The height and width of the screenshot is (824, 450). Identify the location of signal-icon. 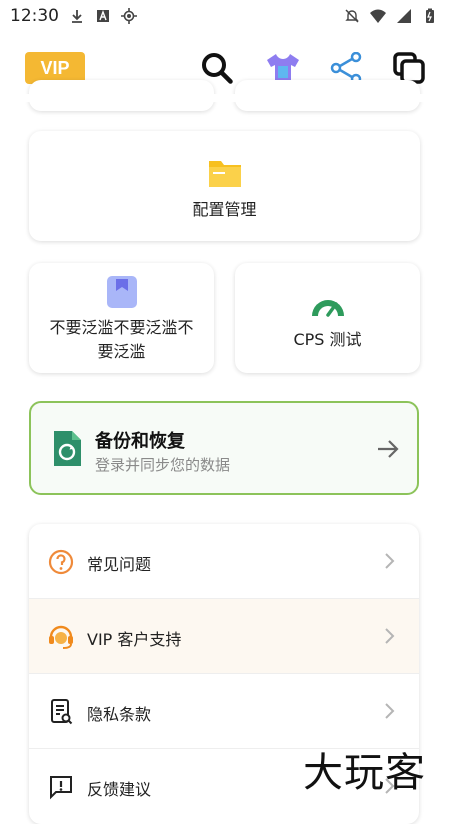
(404, 16).